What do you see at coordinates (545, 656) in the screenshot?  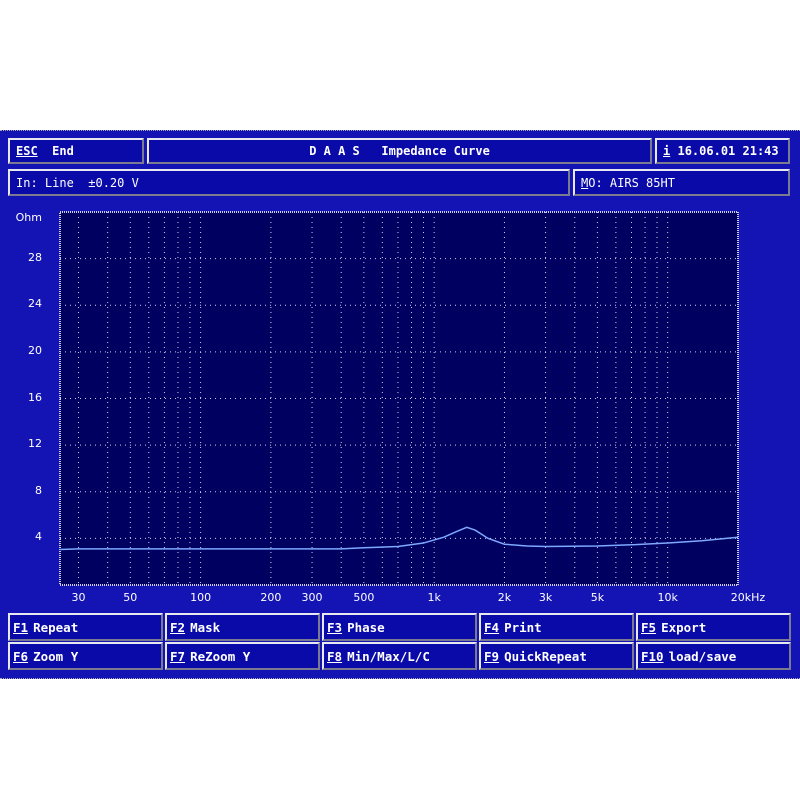 I see `key-label: QuickRepeat` at bounding box center [545, 656].